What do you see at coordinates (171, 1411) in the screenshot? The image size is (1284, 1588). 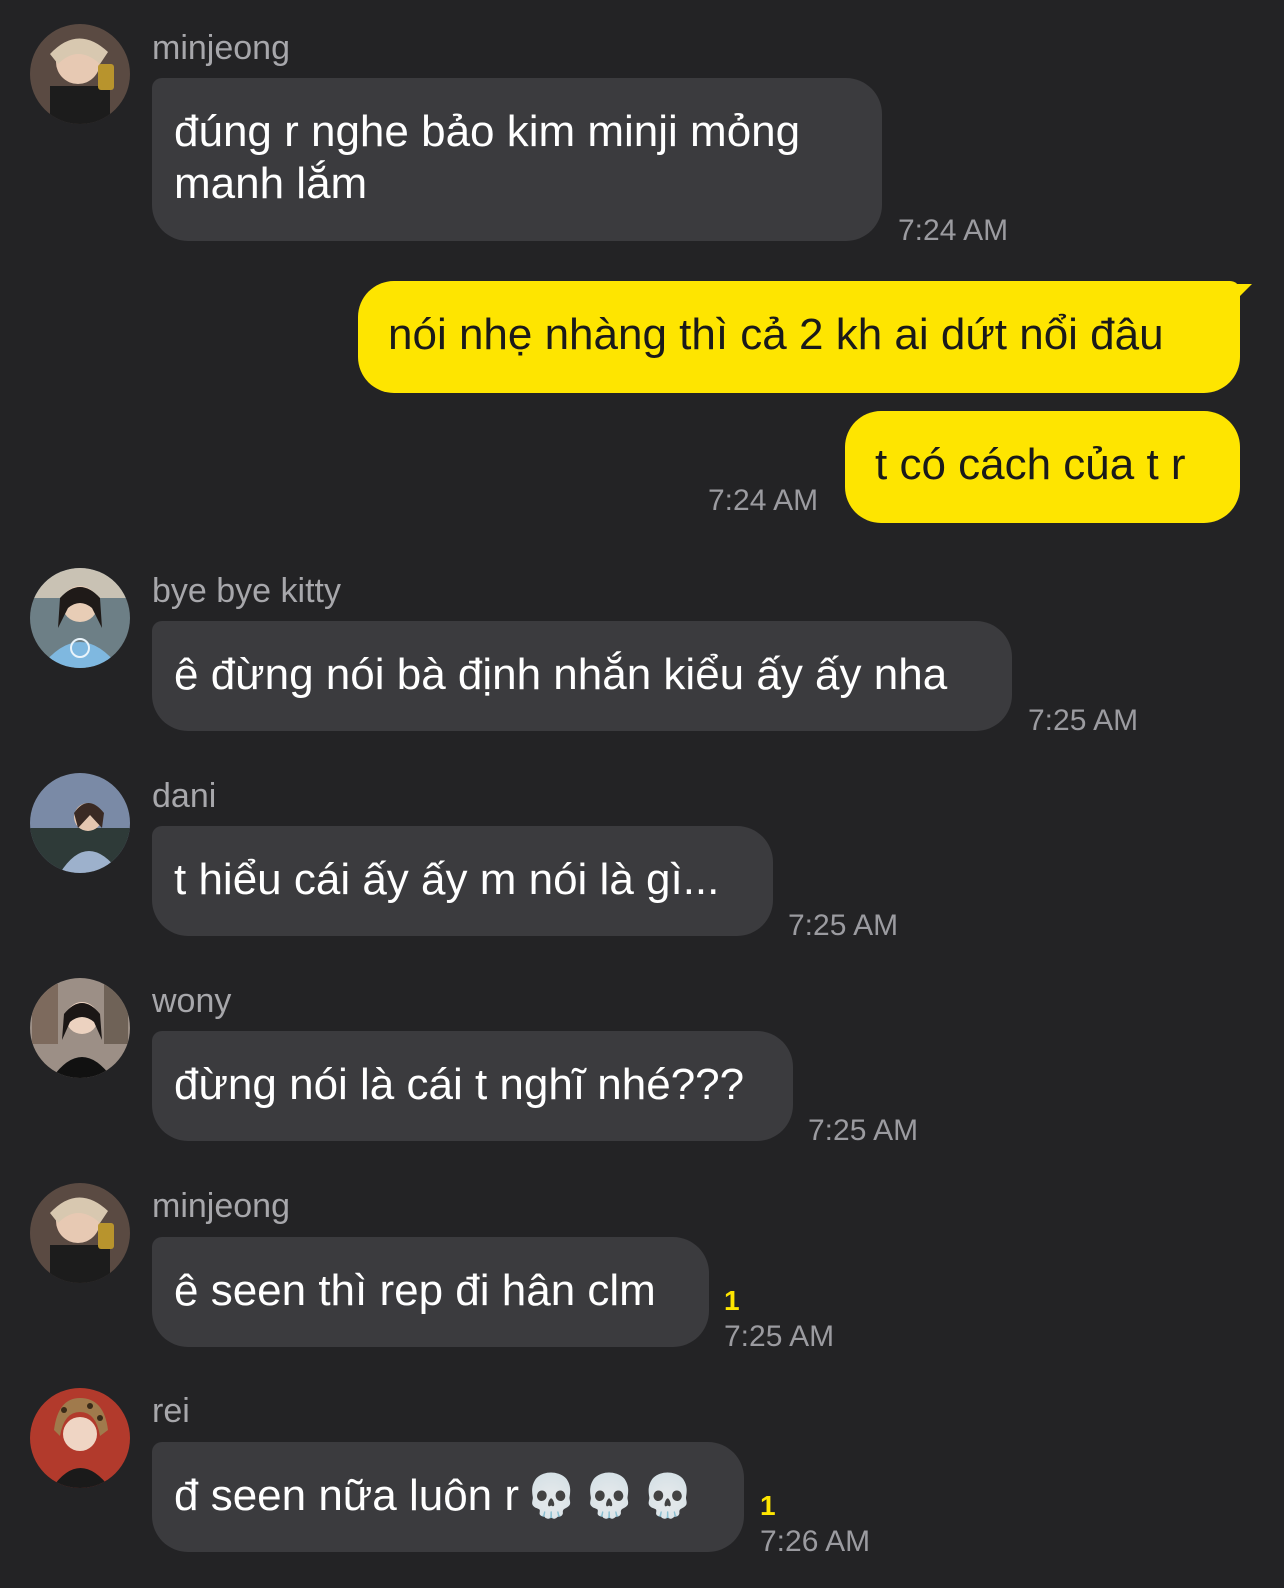 I see `sender-name: rei` at bounding box center [171, 1411].